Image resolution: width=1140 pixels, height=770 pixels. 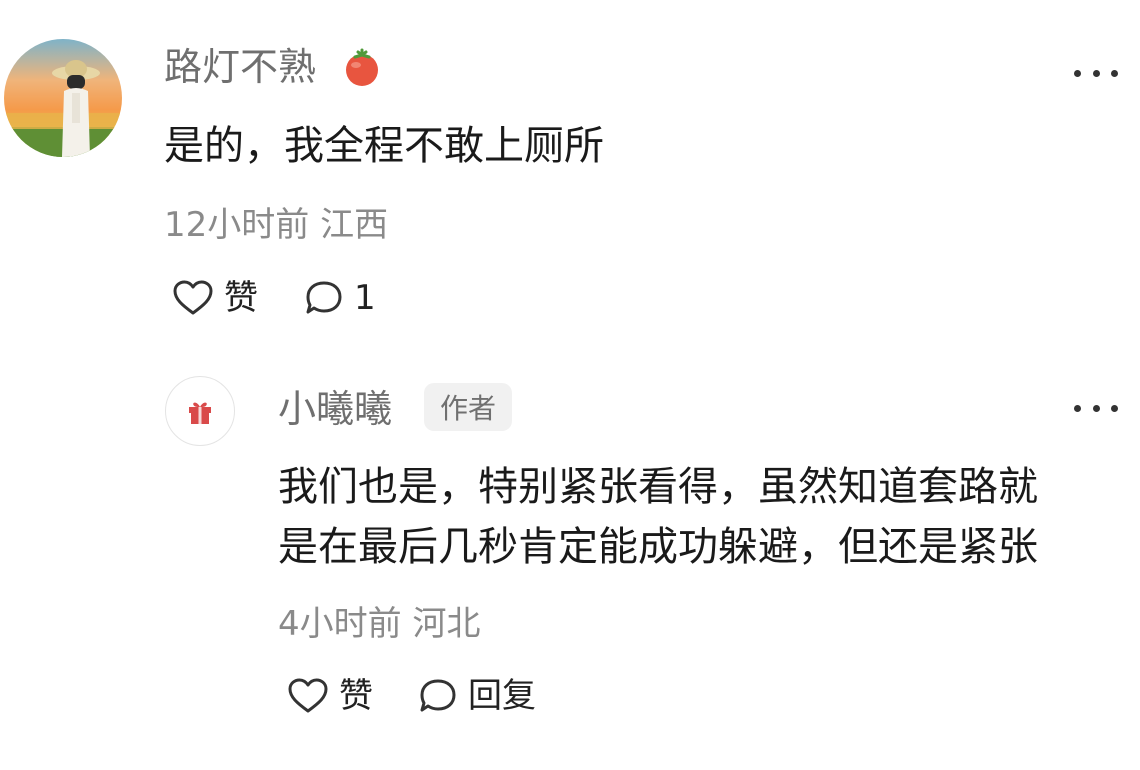 I want to click on author-badge: 作者, so click(x=468, y=407).